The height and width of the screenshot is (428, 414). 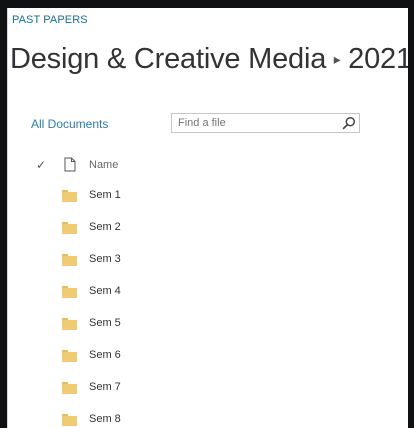 What do you see at coordinates (208, 261) in the screenshot?
I see `list-item: Sem 3` at bounding box center [208, 261].